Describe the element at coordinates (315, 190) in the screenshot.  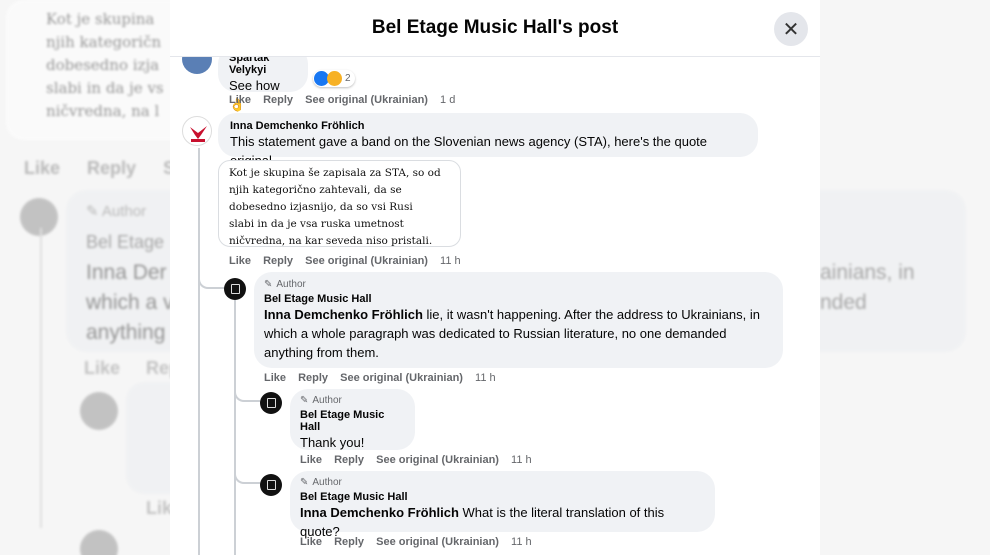
I see `quote-line: njih kategorično zahtevali, da se` at that location.